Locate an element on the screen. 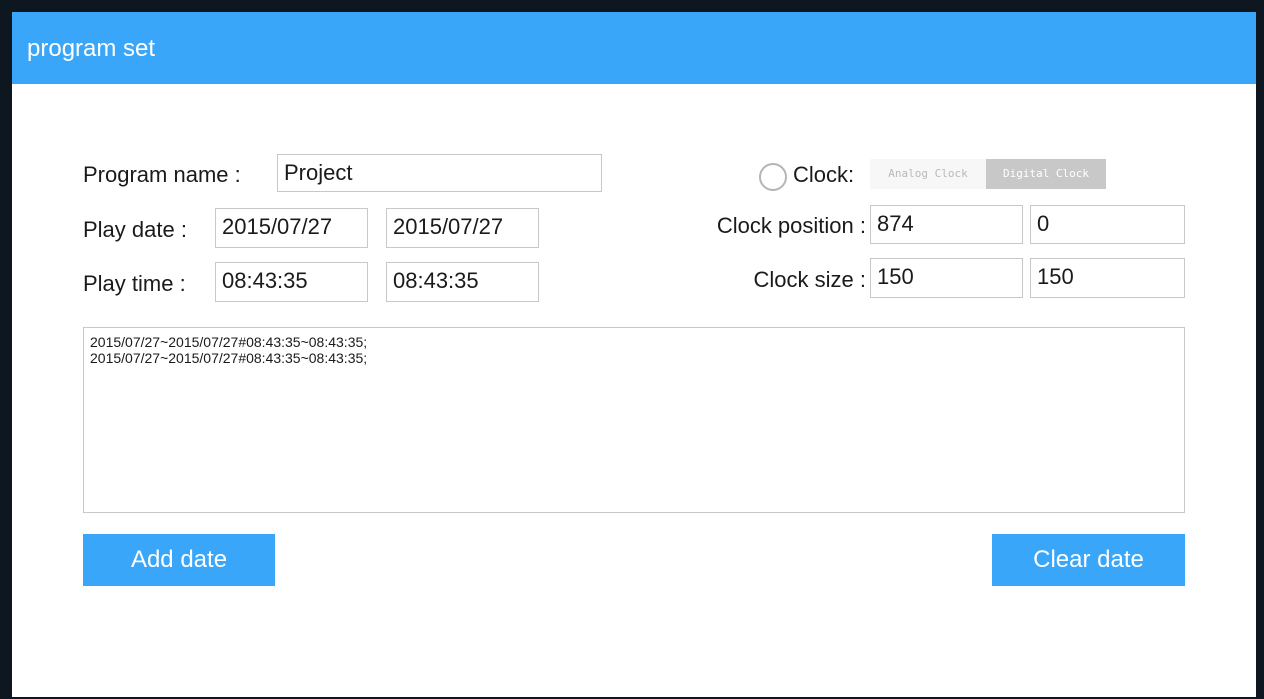  dialog-title: program set is located at coordinates (91, 48).